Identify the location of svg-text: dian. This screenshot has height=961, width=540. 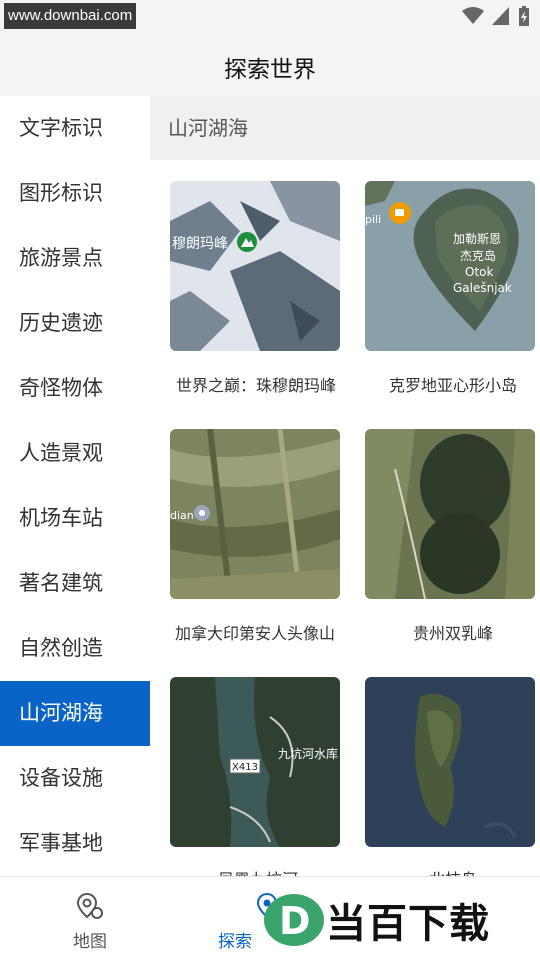
(182, 515).